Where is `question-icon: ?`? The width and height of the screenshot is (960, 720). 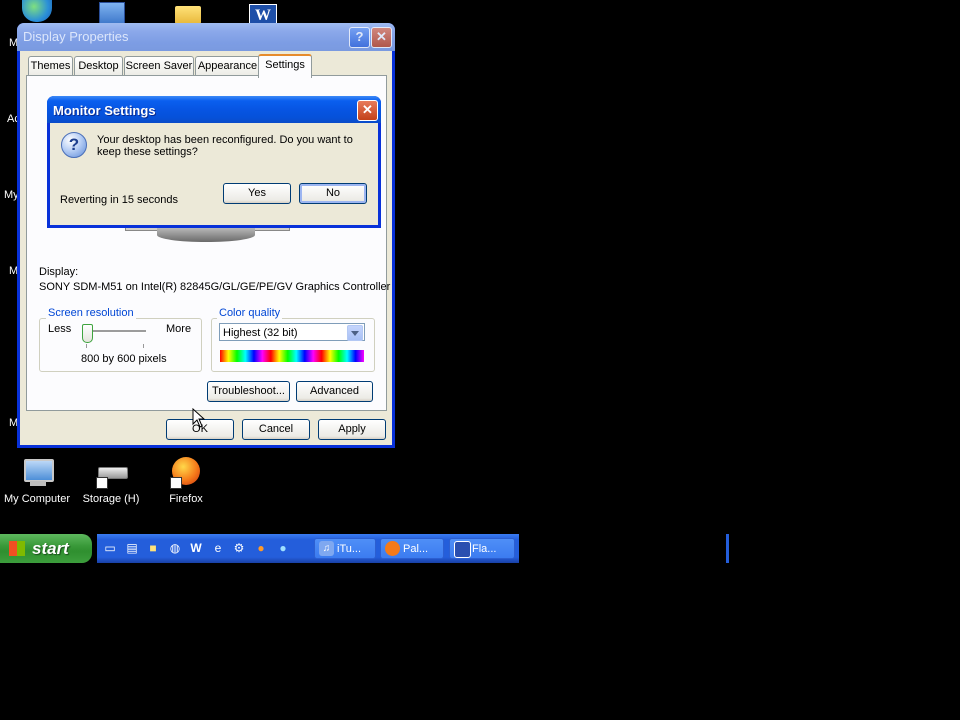 question-icon: ? is located at coordinates (74, 145).